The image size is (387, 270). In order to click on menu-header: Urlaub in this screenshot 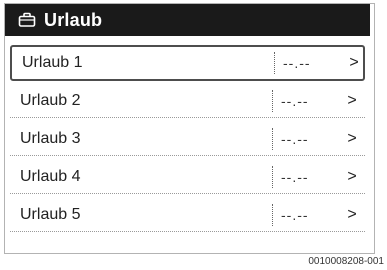, I will do `click(187, 20)`.